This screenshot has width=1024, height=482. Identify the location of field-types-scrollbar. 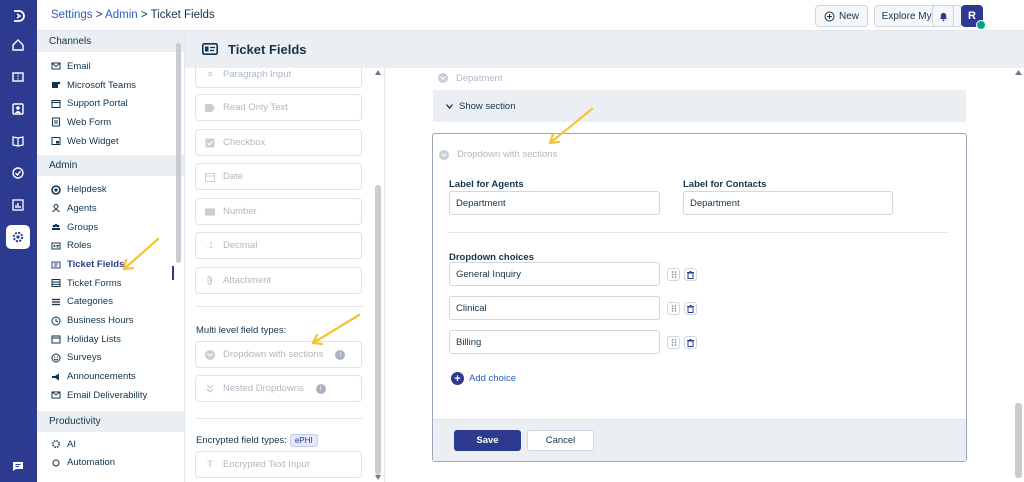
(378, 276).